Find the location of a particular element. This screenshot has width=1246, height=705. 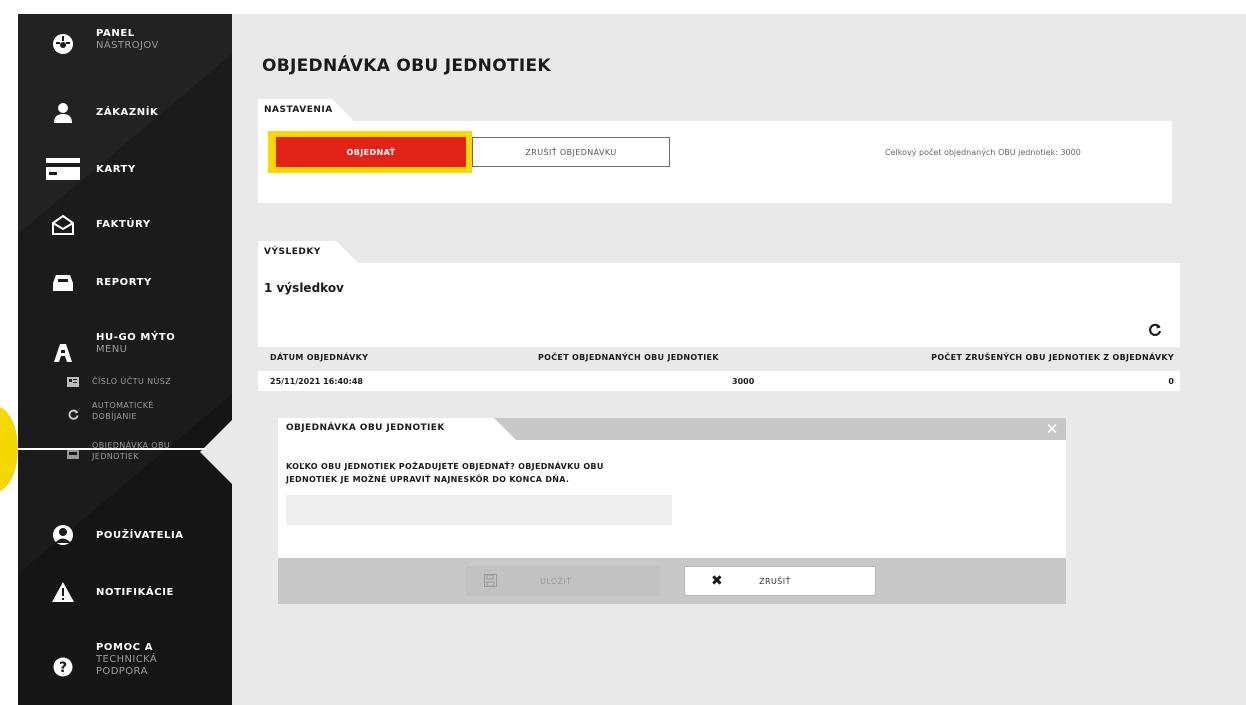

save-button: ULOŽIŤ is located at coordinates (563, 581).